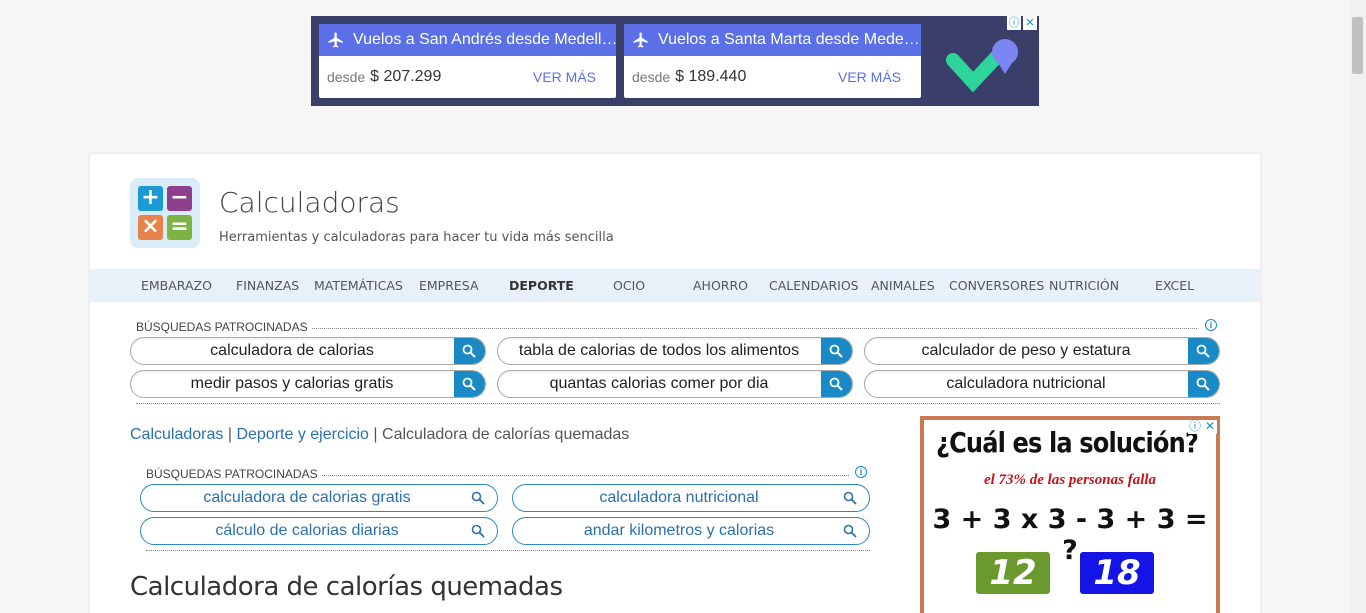 This screenshot has height=613, width=1366. I want to click on nav-item-finanzas: FINANZAS, so click(267, 285).